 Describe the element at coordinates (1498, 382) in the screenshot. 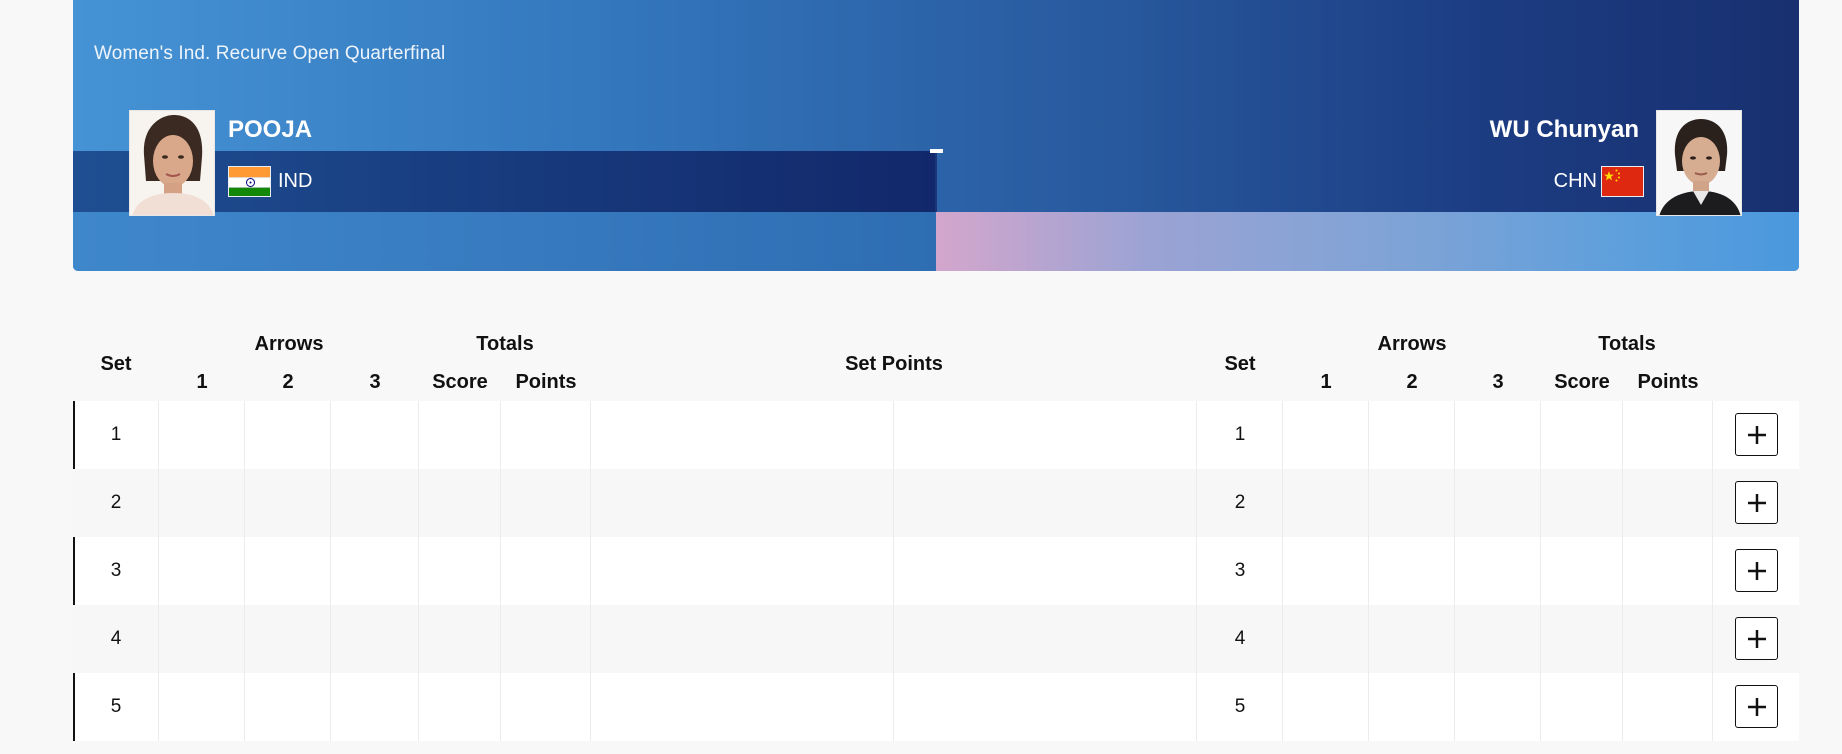

I see `header-arrow3-right: 3` at that location.